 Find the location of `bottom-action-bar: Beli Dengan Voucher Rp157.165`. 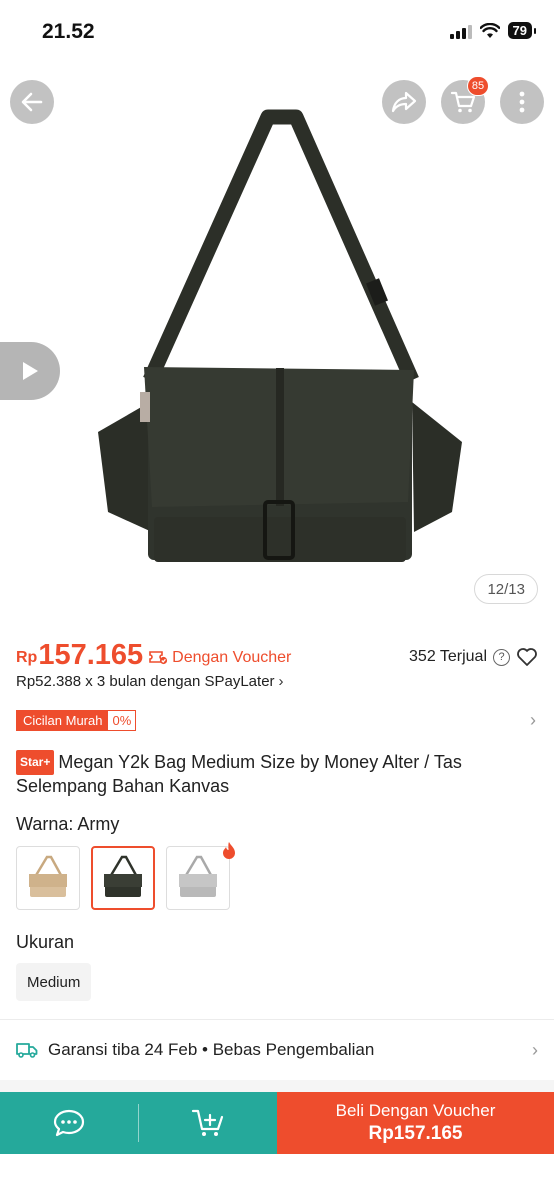

bottom-action-bar: Beli Dengan Voucher Rp157.165 is located at coordinates (277, 1123).